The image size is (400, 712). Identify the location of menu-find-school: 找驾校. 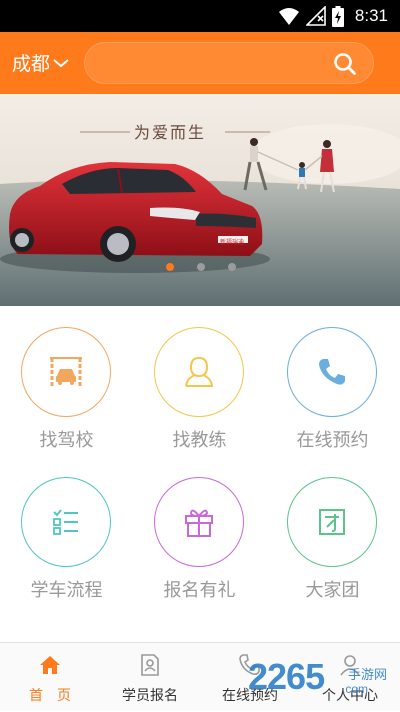
(66, 381).